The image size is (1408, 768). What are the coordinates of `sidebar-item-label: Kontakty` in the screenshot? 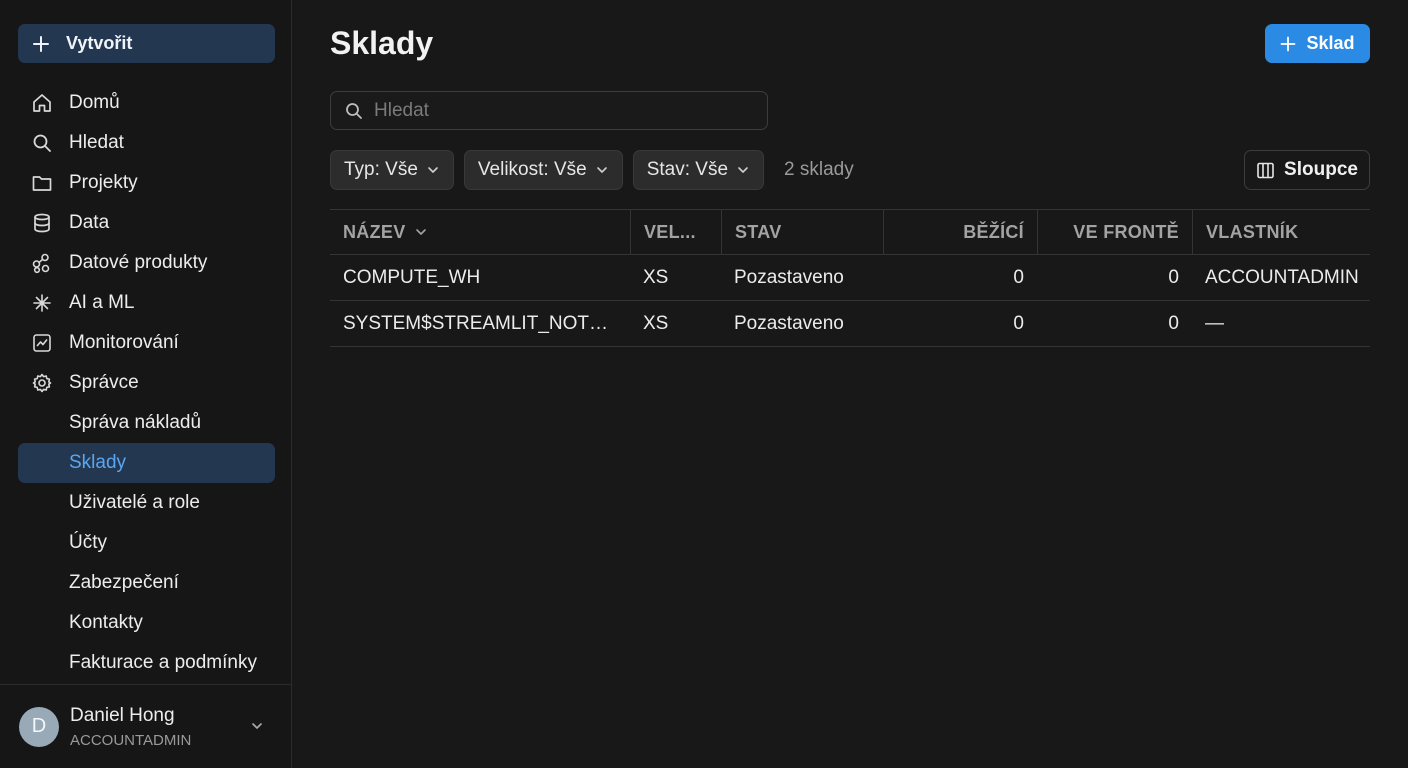 It's located at (106, 622).